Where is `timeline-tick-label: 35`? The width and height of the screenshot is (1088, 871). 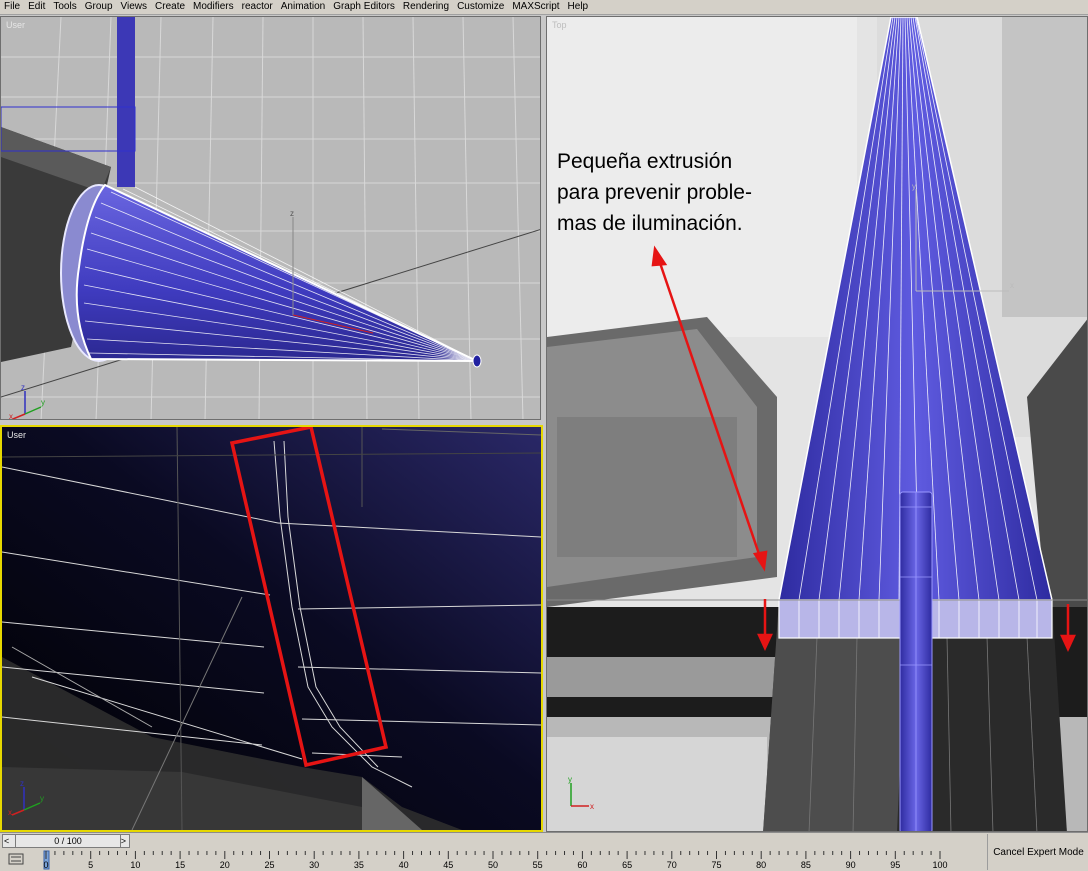
timeline-tick-label: 35 is located at coordinates (358, 865).